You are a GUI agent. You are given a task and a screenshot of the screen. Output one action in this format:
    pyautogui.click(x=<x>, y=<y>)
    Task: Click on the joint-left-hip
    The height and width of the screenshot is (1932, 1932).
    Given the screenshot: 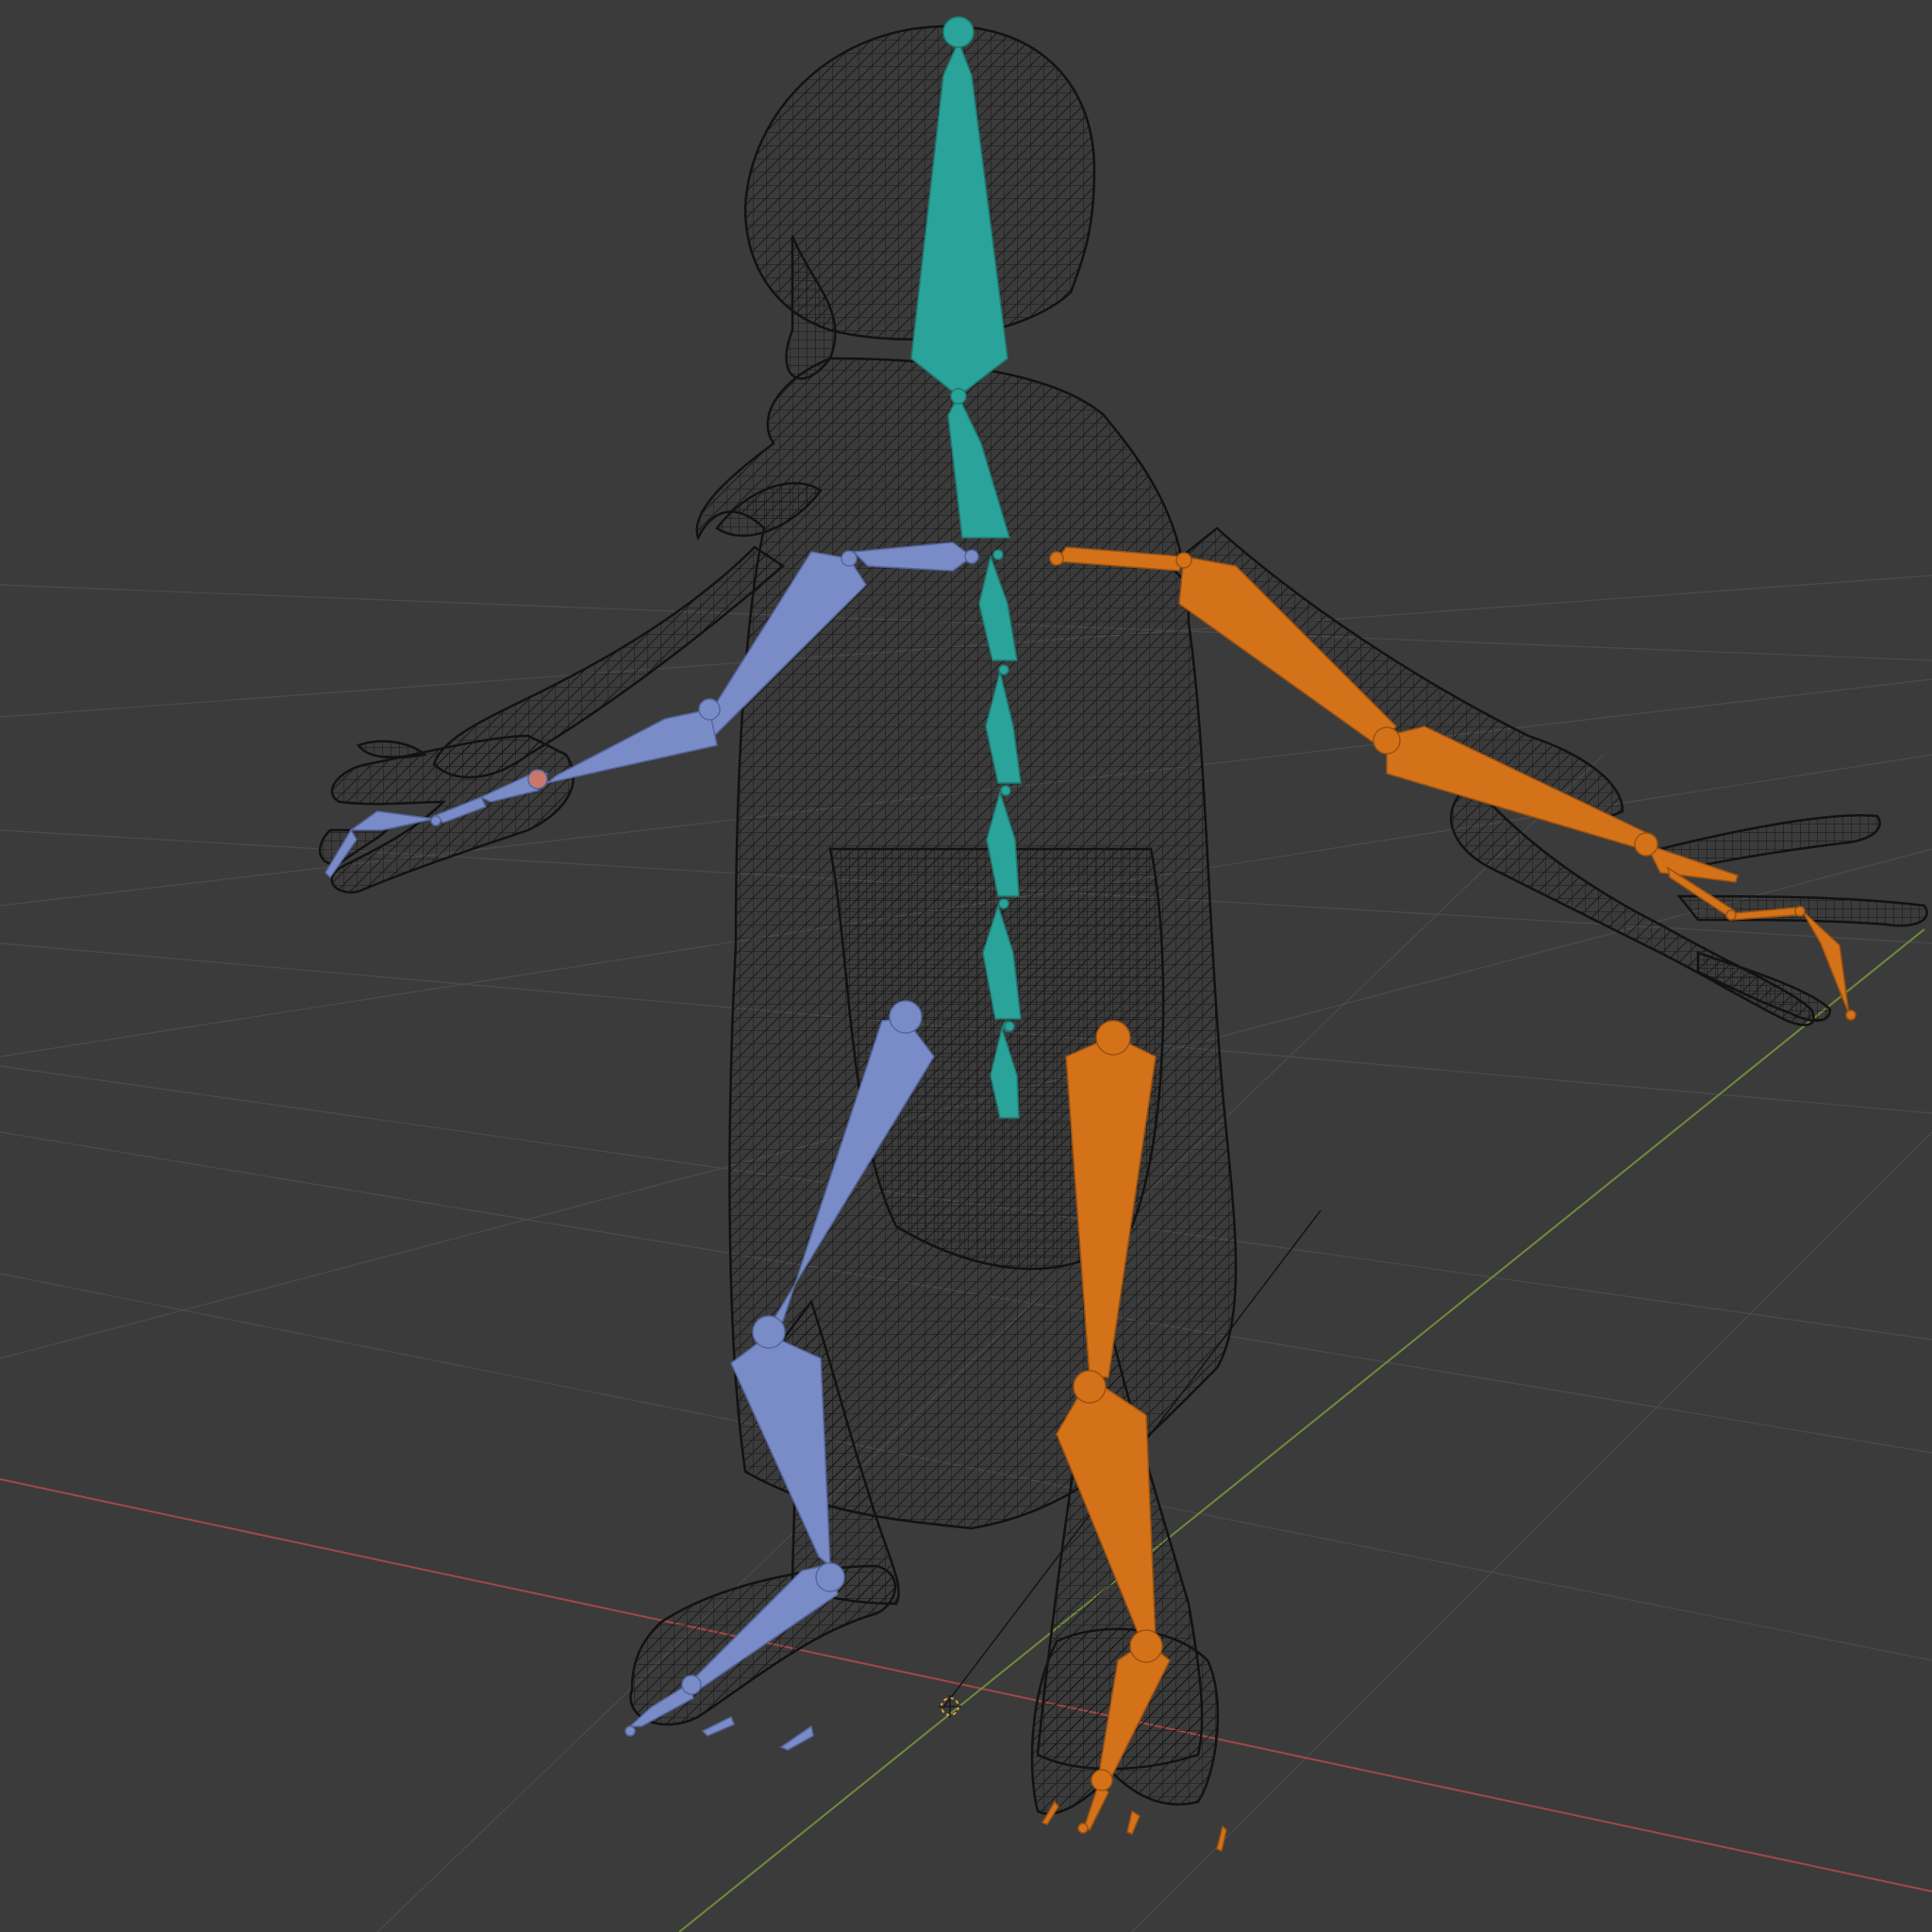 What is the action you would take?
    pyautogui.click(x=906, y=1017)
    